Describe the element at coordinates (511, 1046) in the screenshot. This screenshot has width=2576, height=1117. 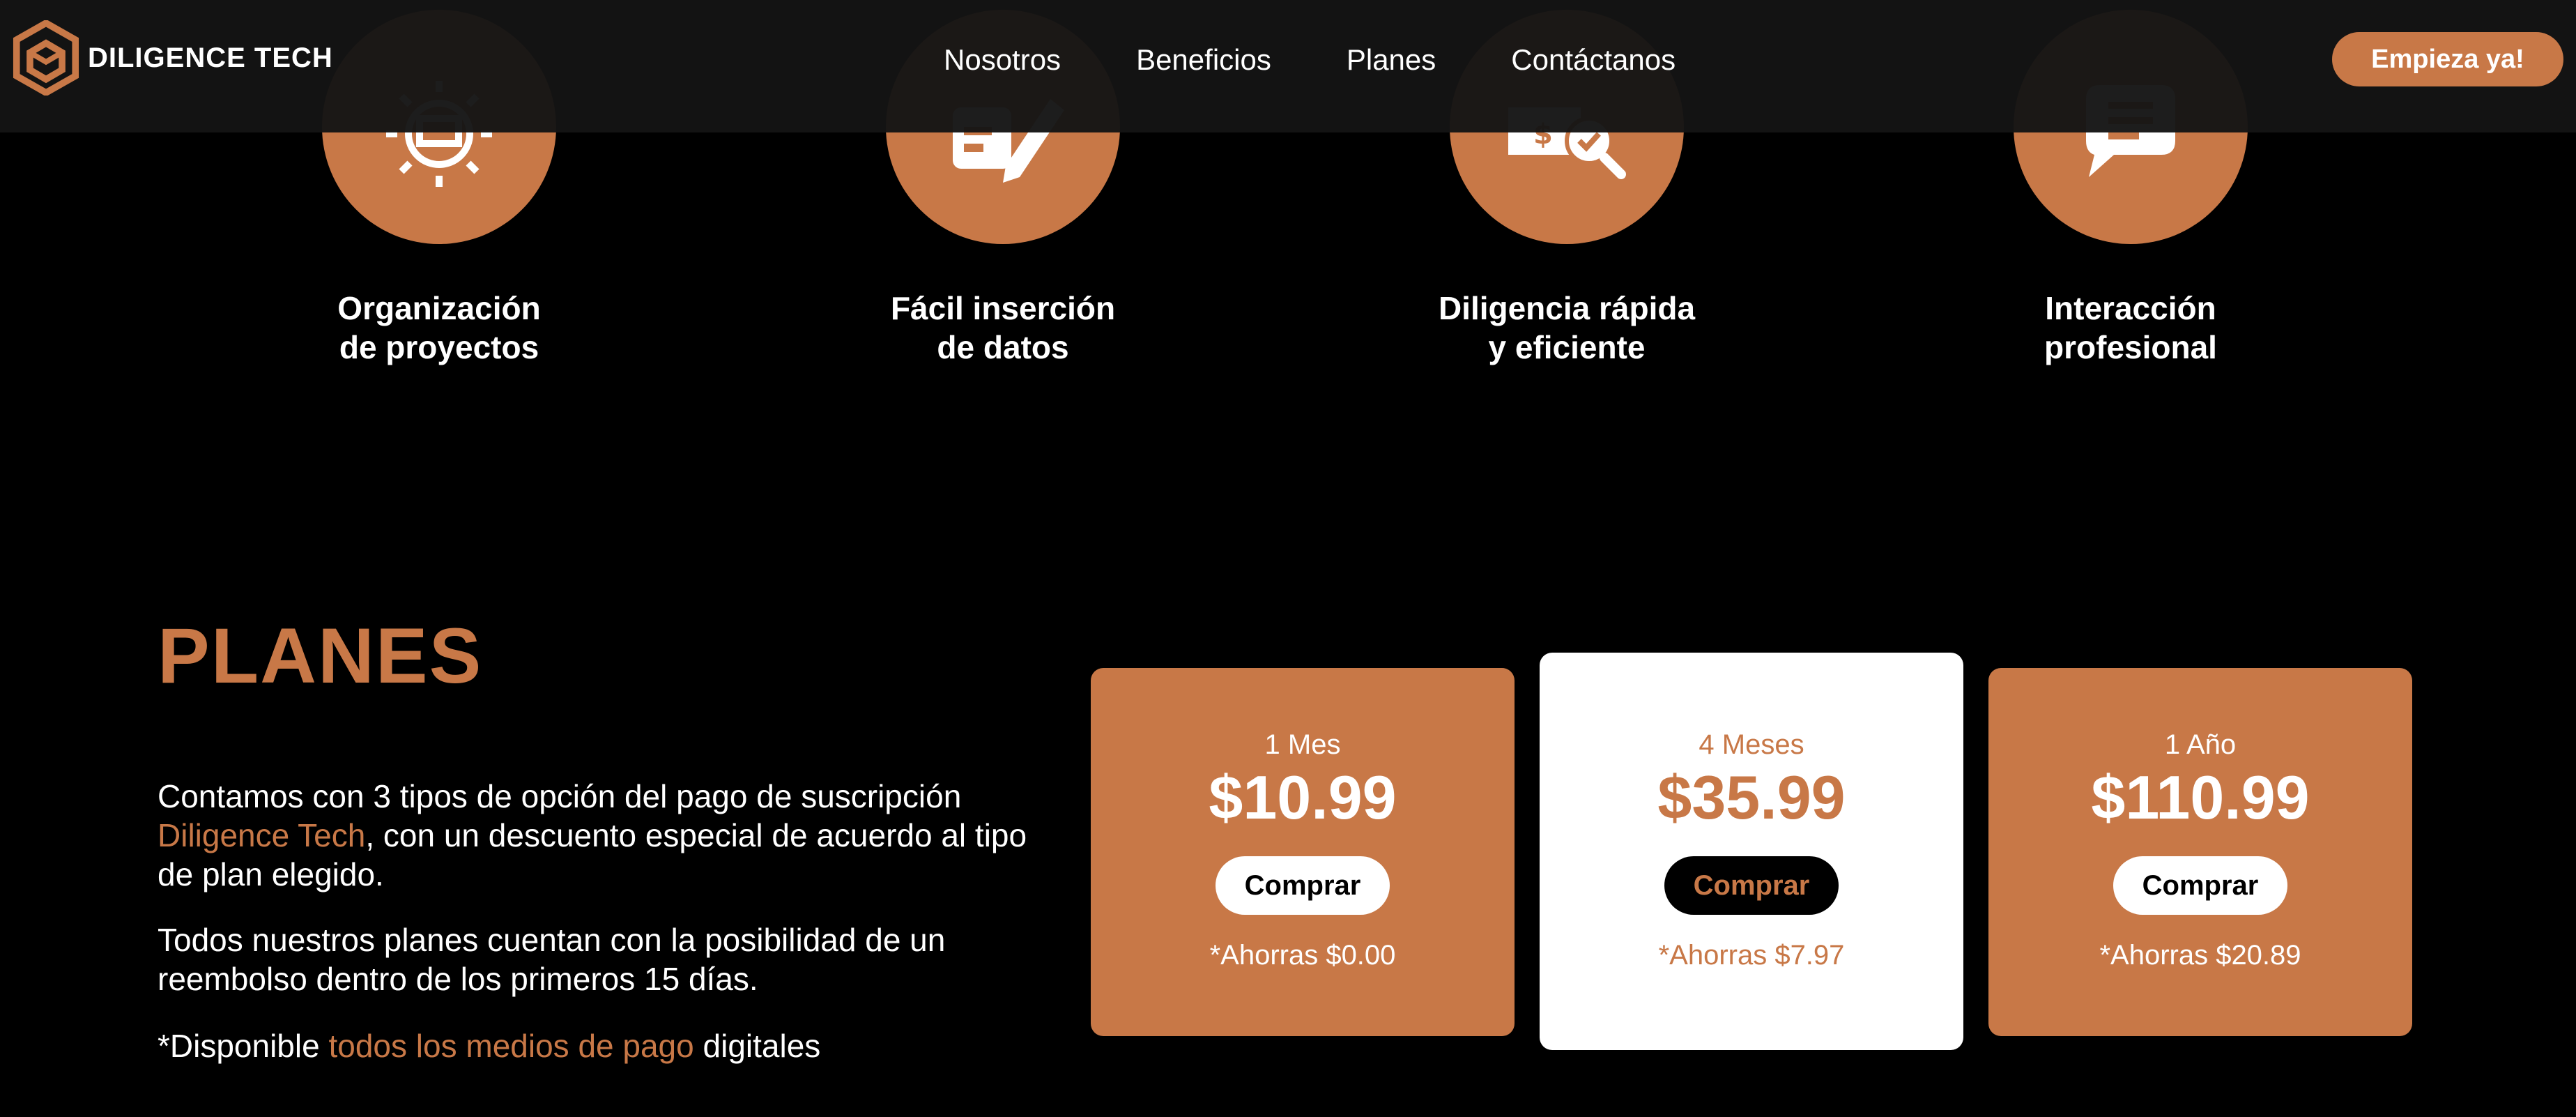
I see `payment-methods-link: todos los medios de pago` at that location.